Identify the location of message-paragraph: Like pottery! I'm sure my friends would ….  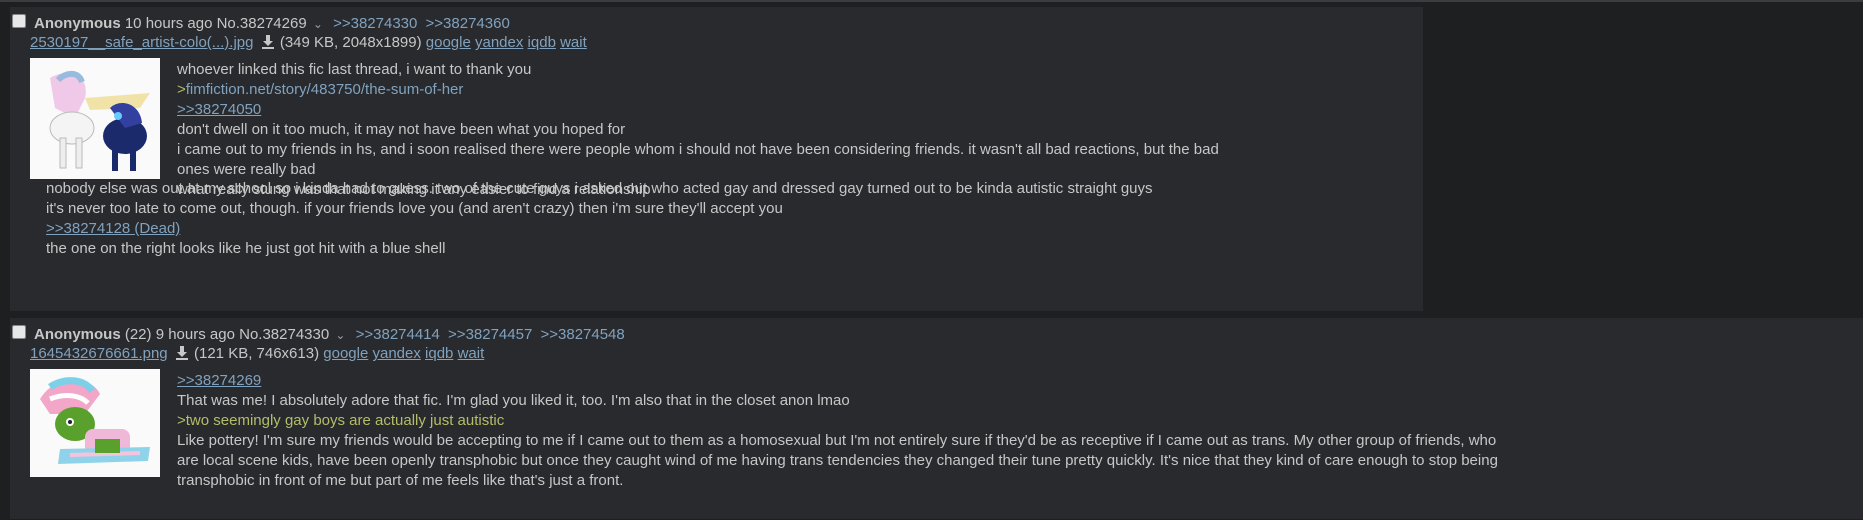
(837, 460).